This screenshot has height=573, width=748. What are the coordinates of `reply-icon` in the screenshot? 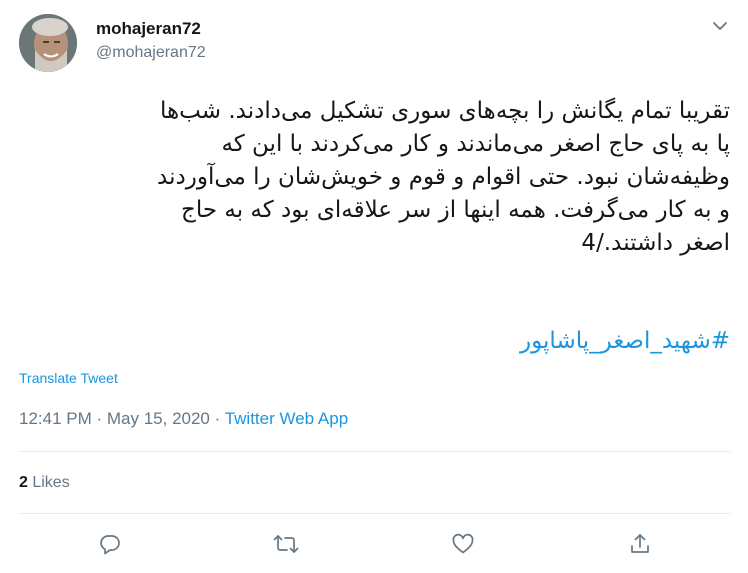 It's located at (110, 544).